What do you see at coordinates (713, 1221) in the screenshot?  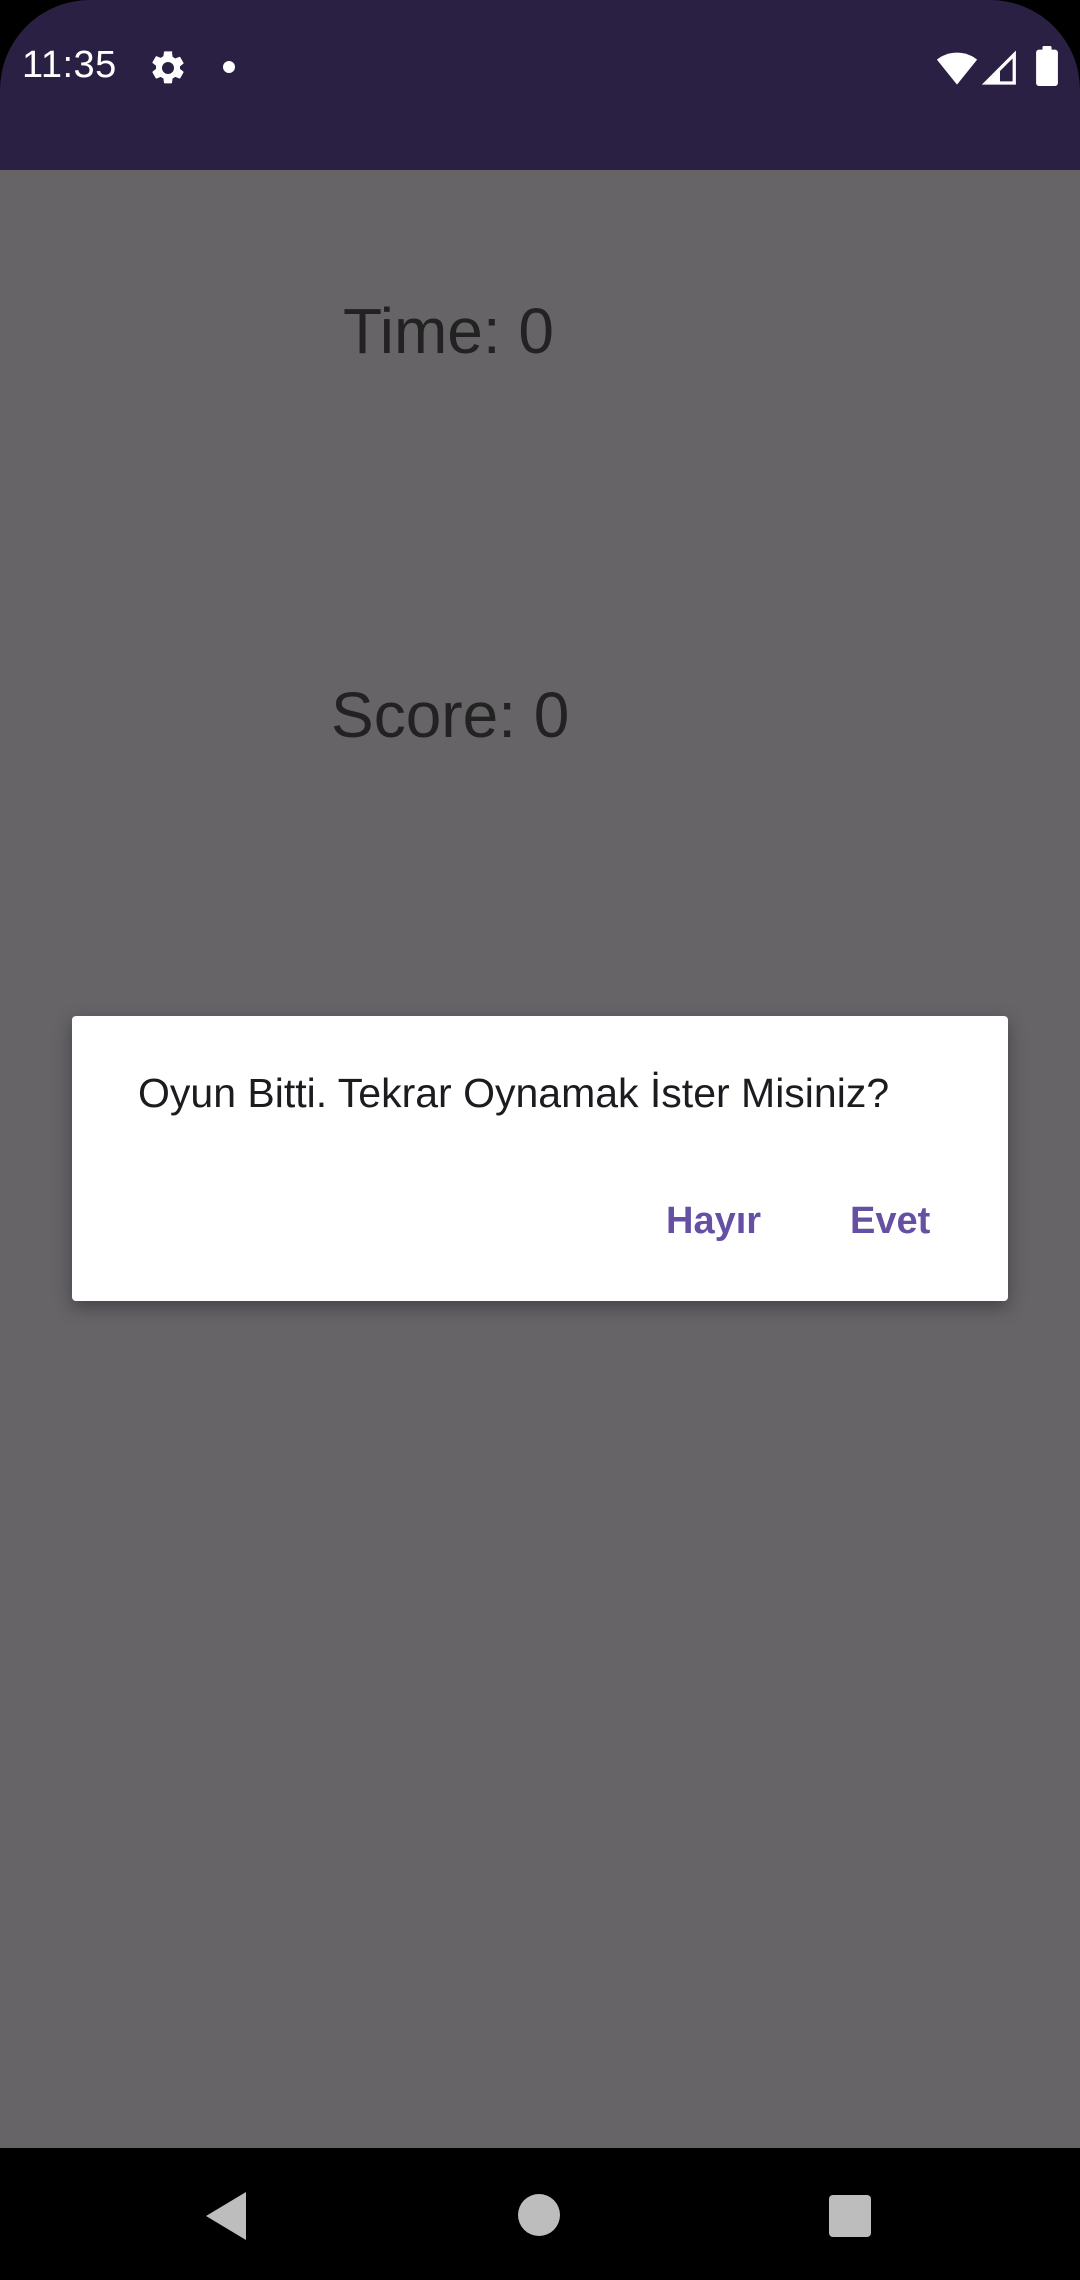 I see `no-button: Hayır` at bounding box center [713, 1221].